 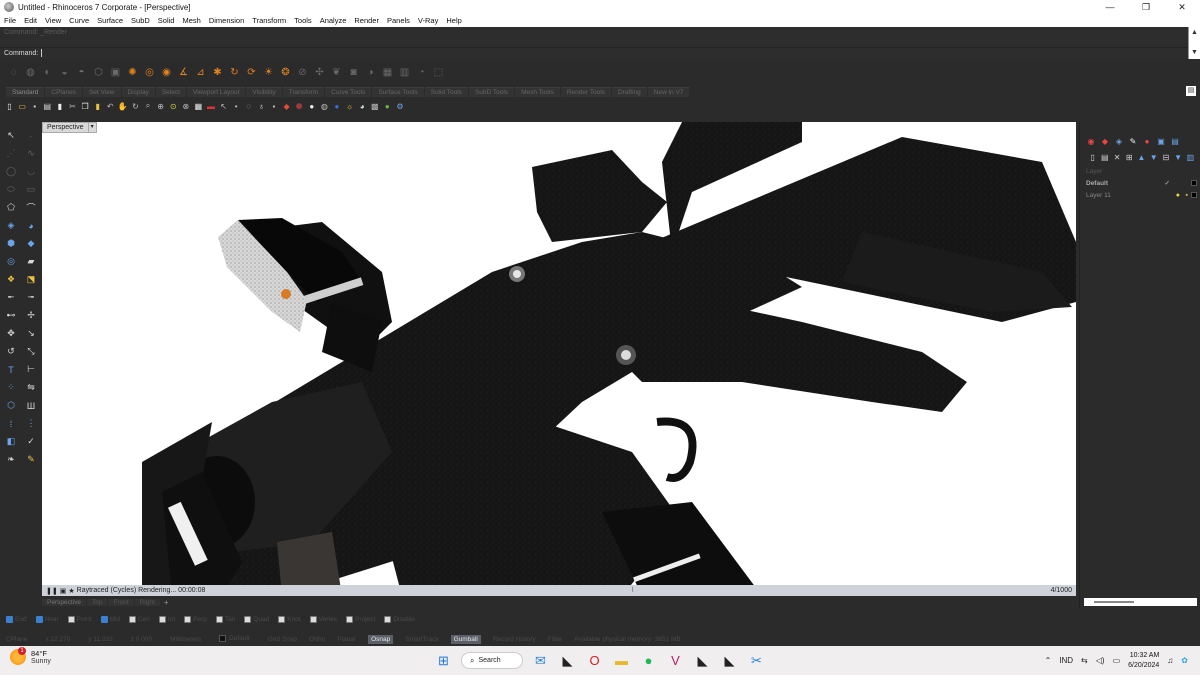 I want to click on four-views-icon: ▦, so click(x=198, y=106).